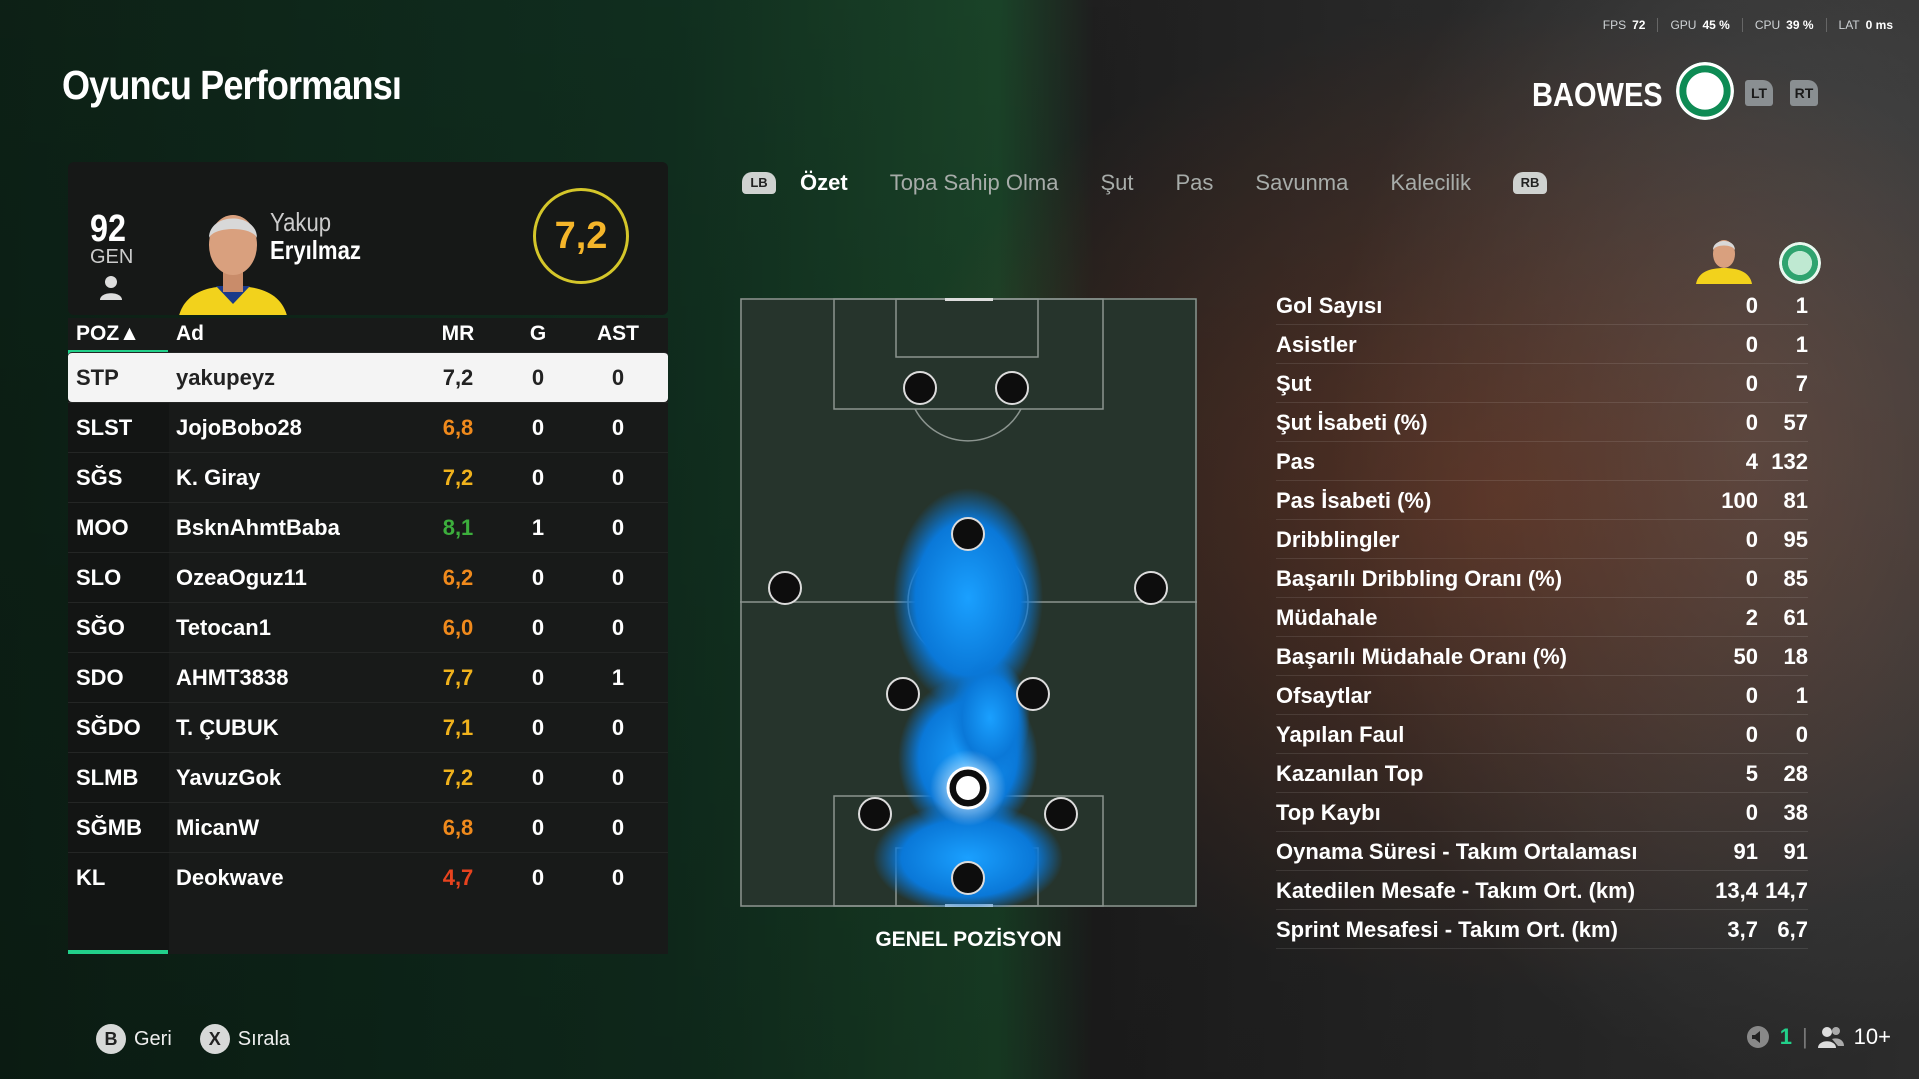  Describe the element at coordinates (368, 427) in the screenshot. I see `table-row: SLST JojoBobo28 6,8 0 0` at that location.